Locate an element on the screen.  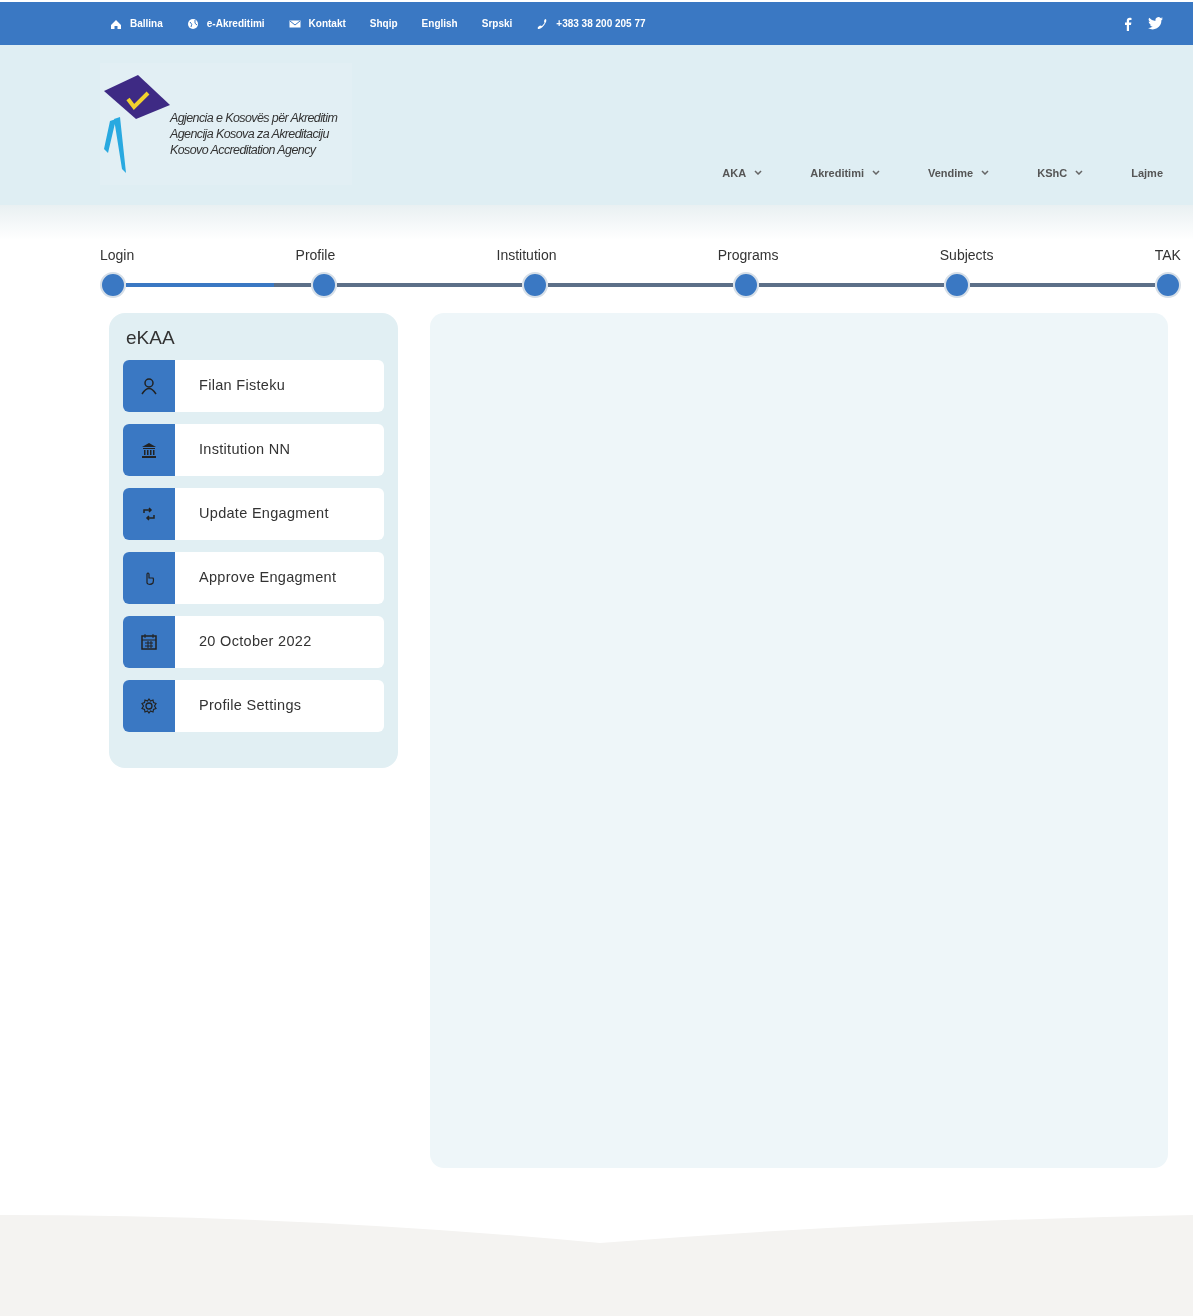
top-link: Srpski is located at coordinates (497, 23).